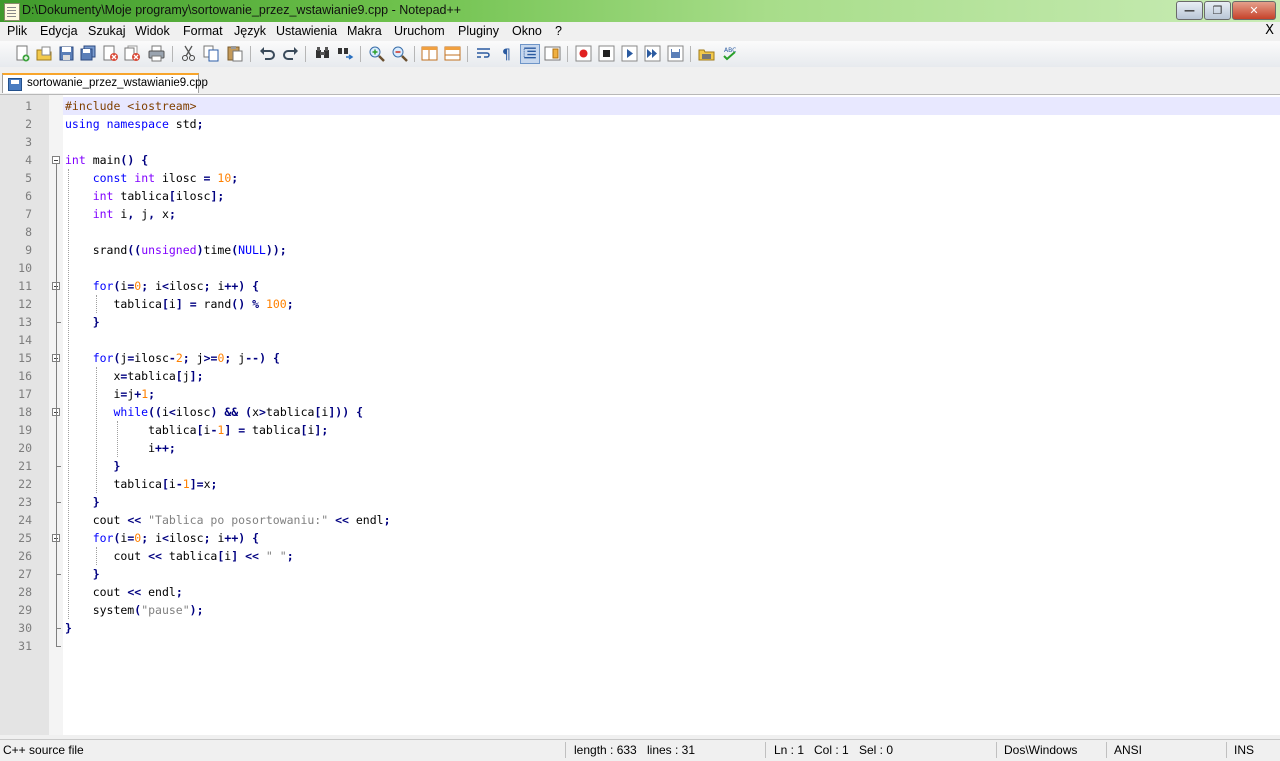 This screenshot has width=1280, height=761. What do you see at coordinates (530, 54) in the screenshot?
I see `indent-guide-icon` at bounding box center [530, 54].